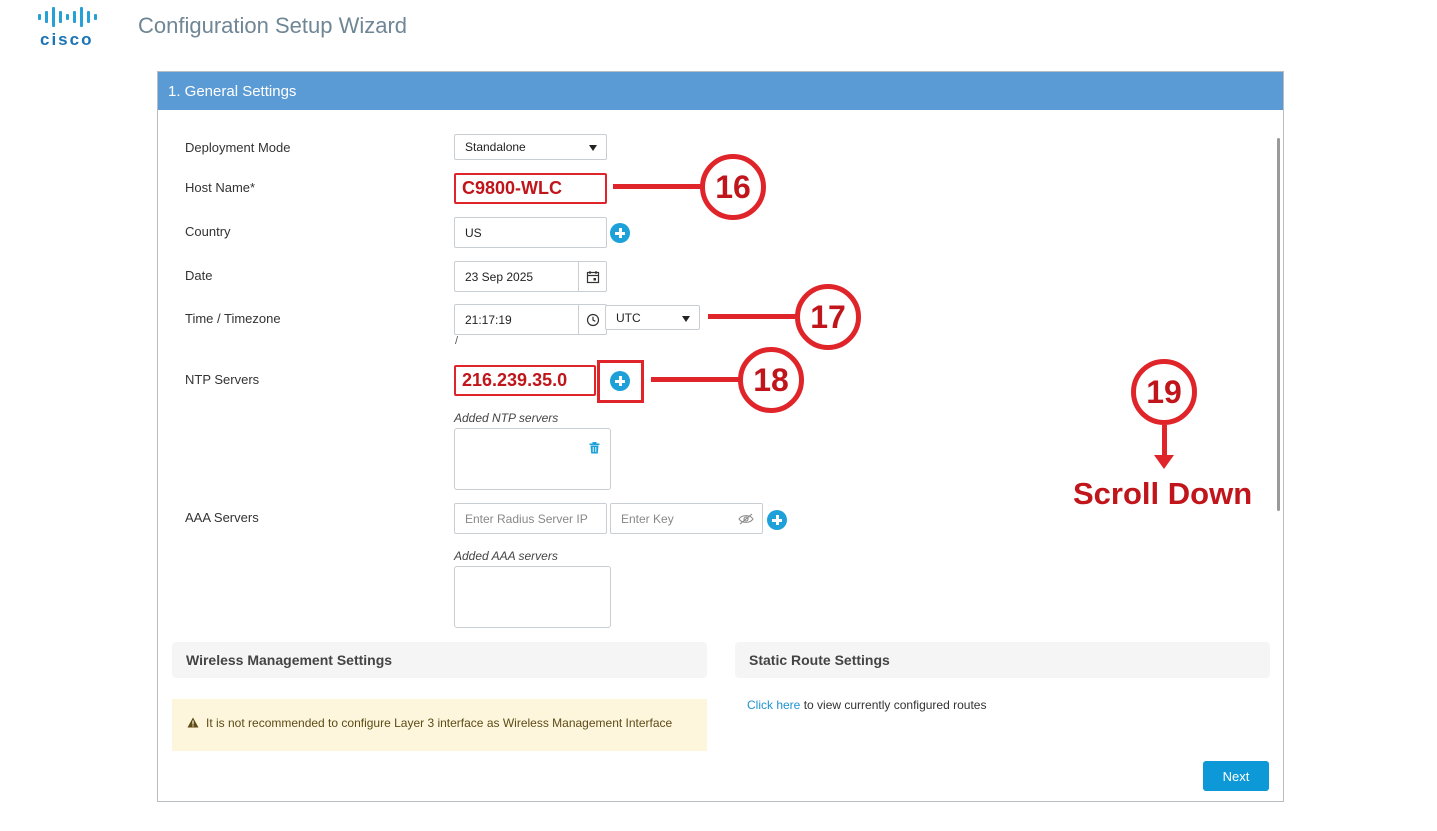  What do you see at coordinates (526, 518) in the screenshot?
I see `radius-server-ip-placeholder: Enter Radius Server IP` at bounding box center [526, 518].